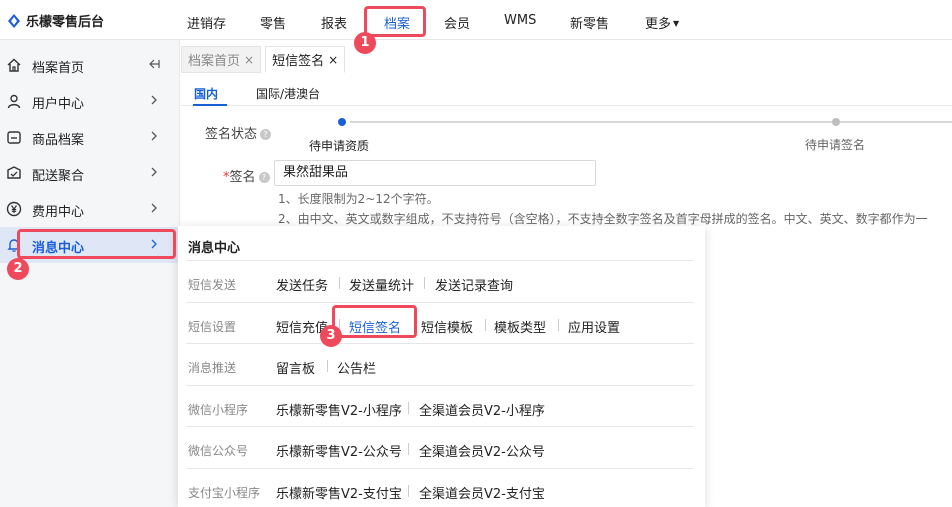 The image size is (952, 507). Describe the element at coordinates (14, 20) in the screenshot. I see `logo-icon` at that location.